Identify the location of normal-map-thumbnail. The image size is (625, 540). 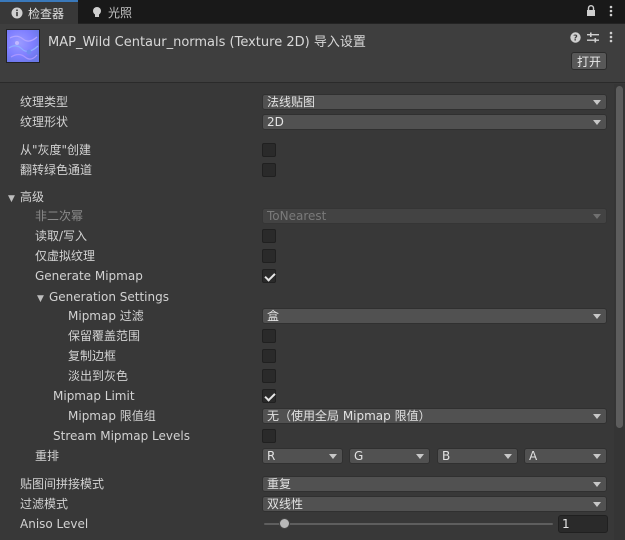
(23, 46).